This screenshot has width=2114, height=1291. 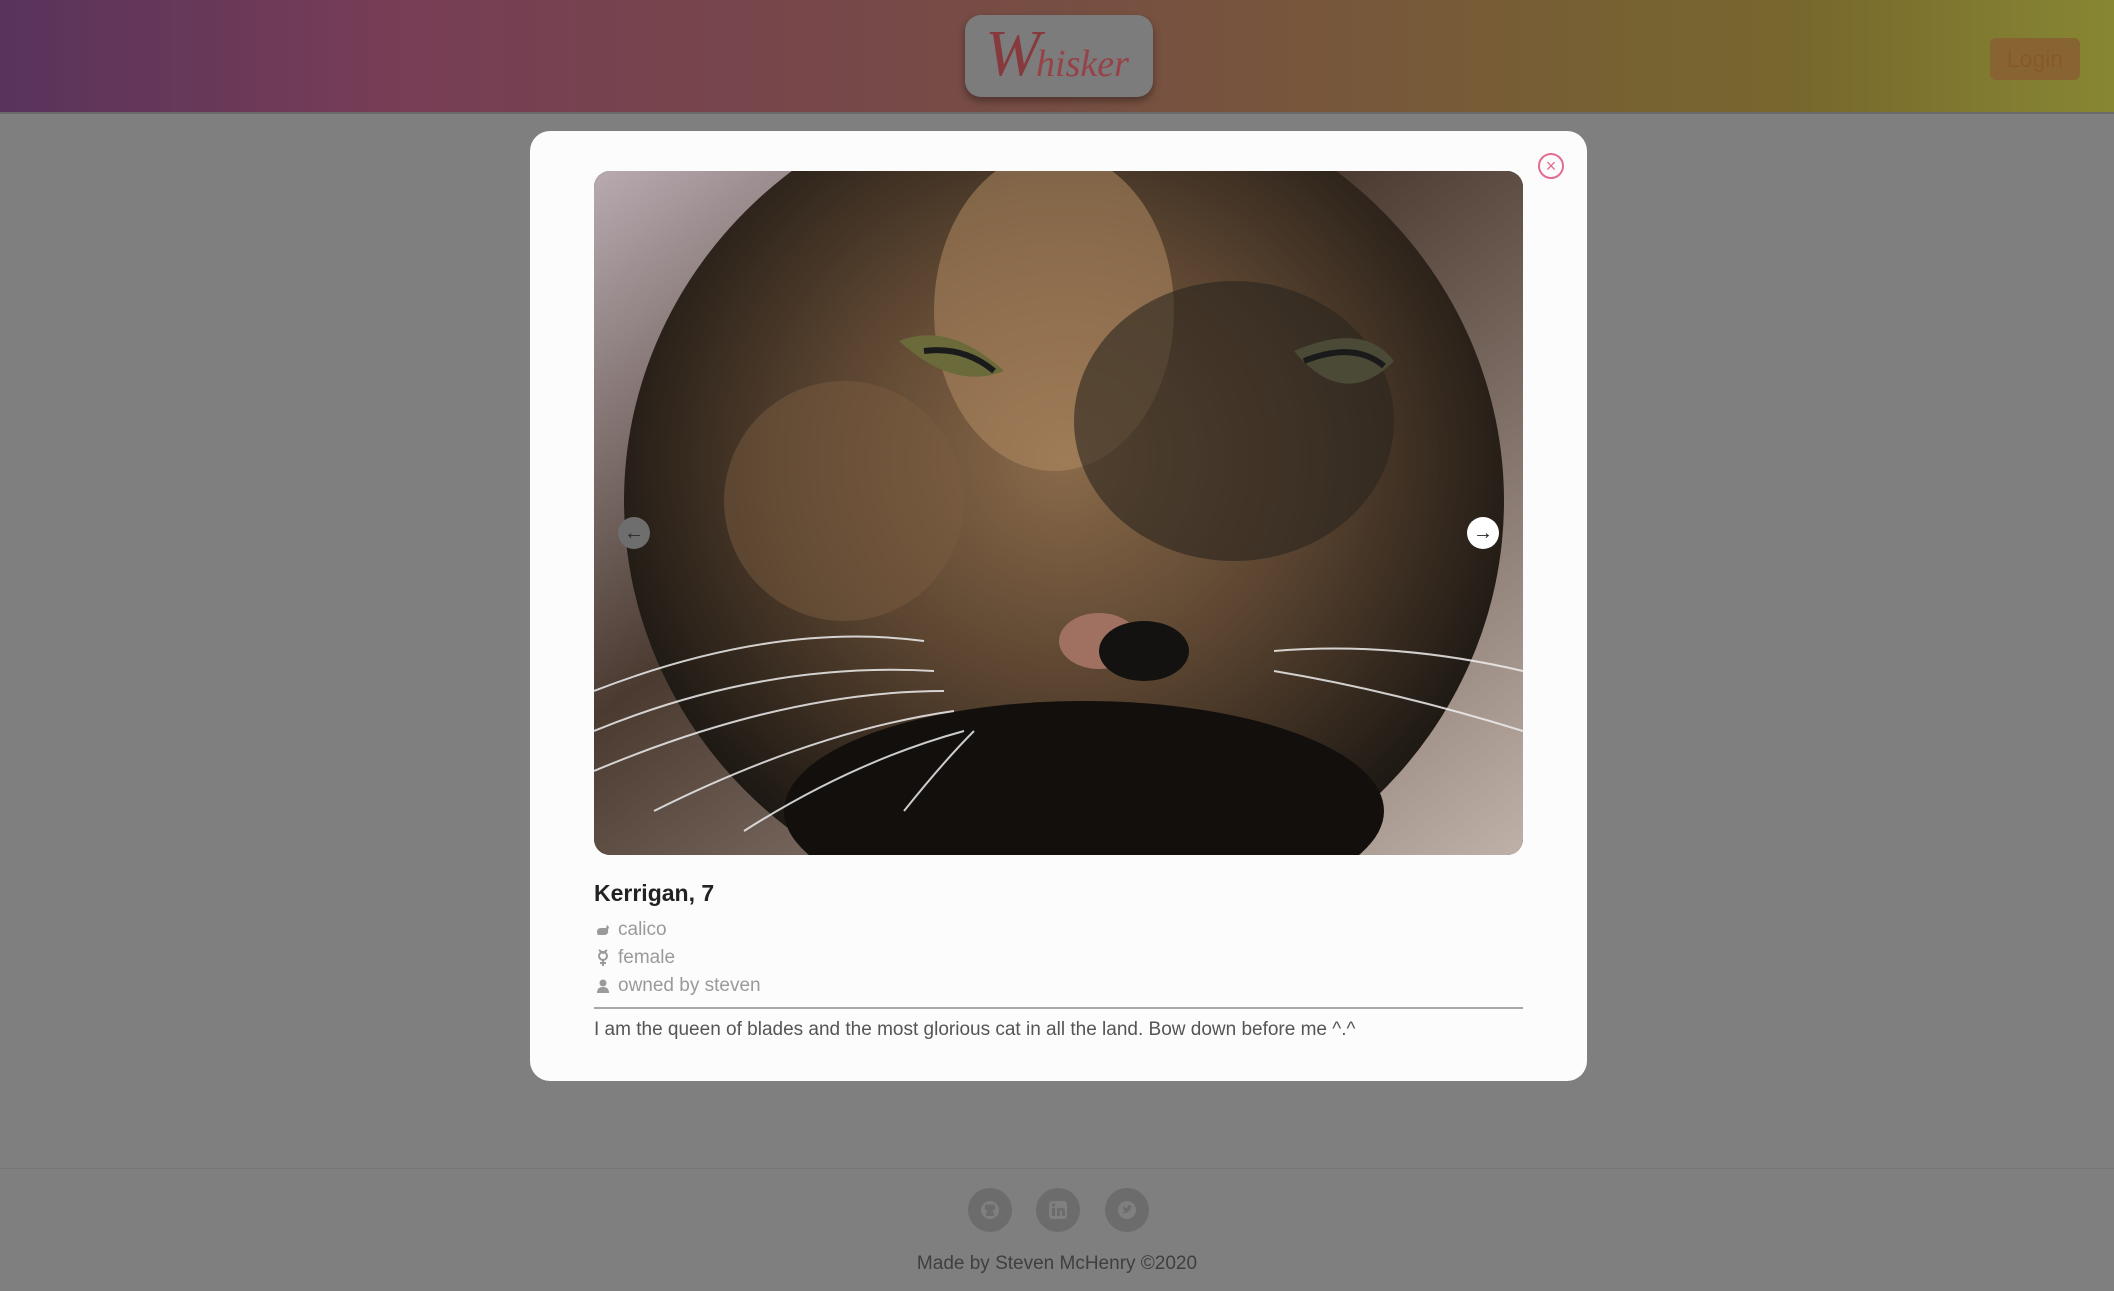 I want to click on footer-credit: Made by Steven McHenry ©2020, so click(x=1057, y=1263).